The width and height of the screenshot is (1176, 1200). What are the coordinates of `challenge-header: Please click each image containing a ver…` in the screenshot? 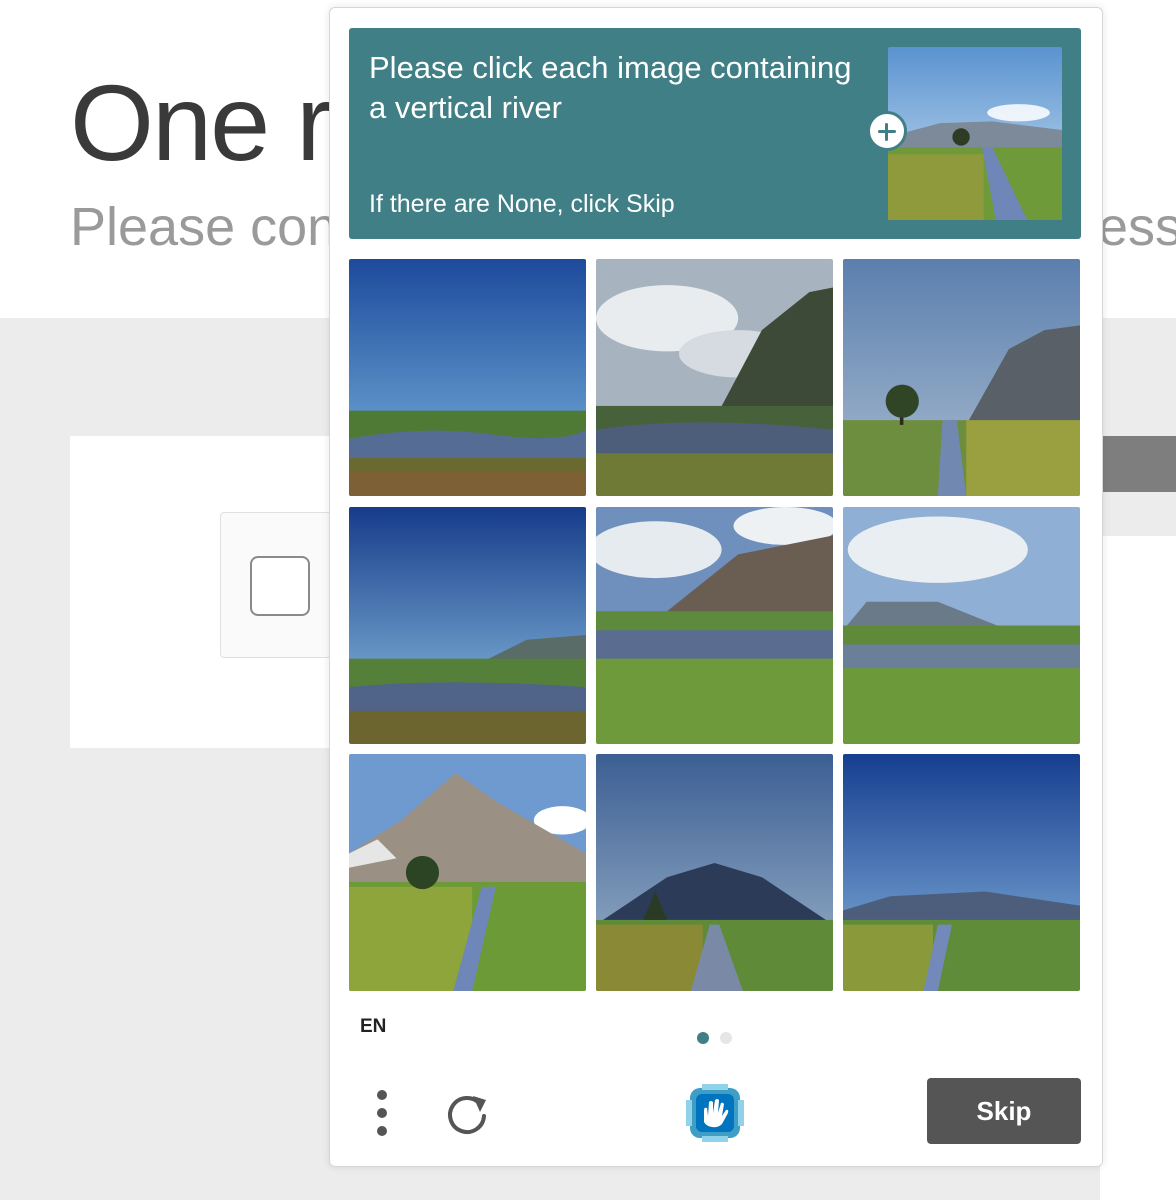 It's located at (715, 133).